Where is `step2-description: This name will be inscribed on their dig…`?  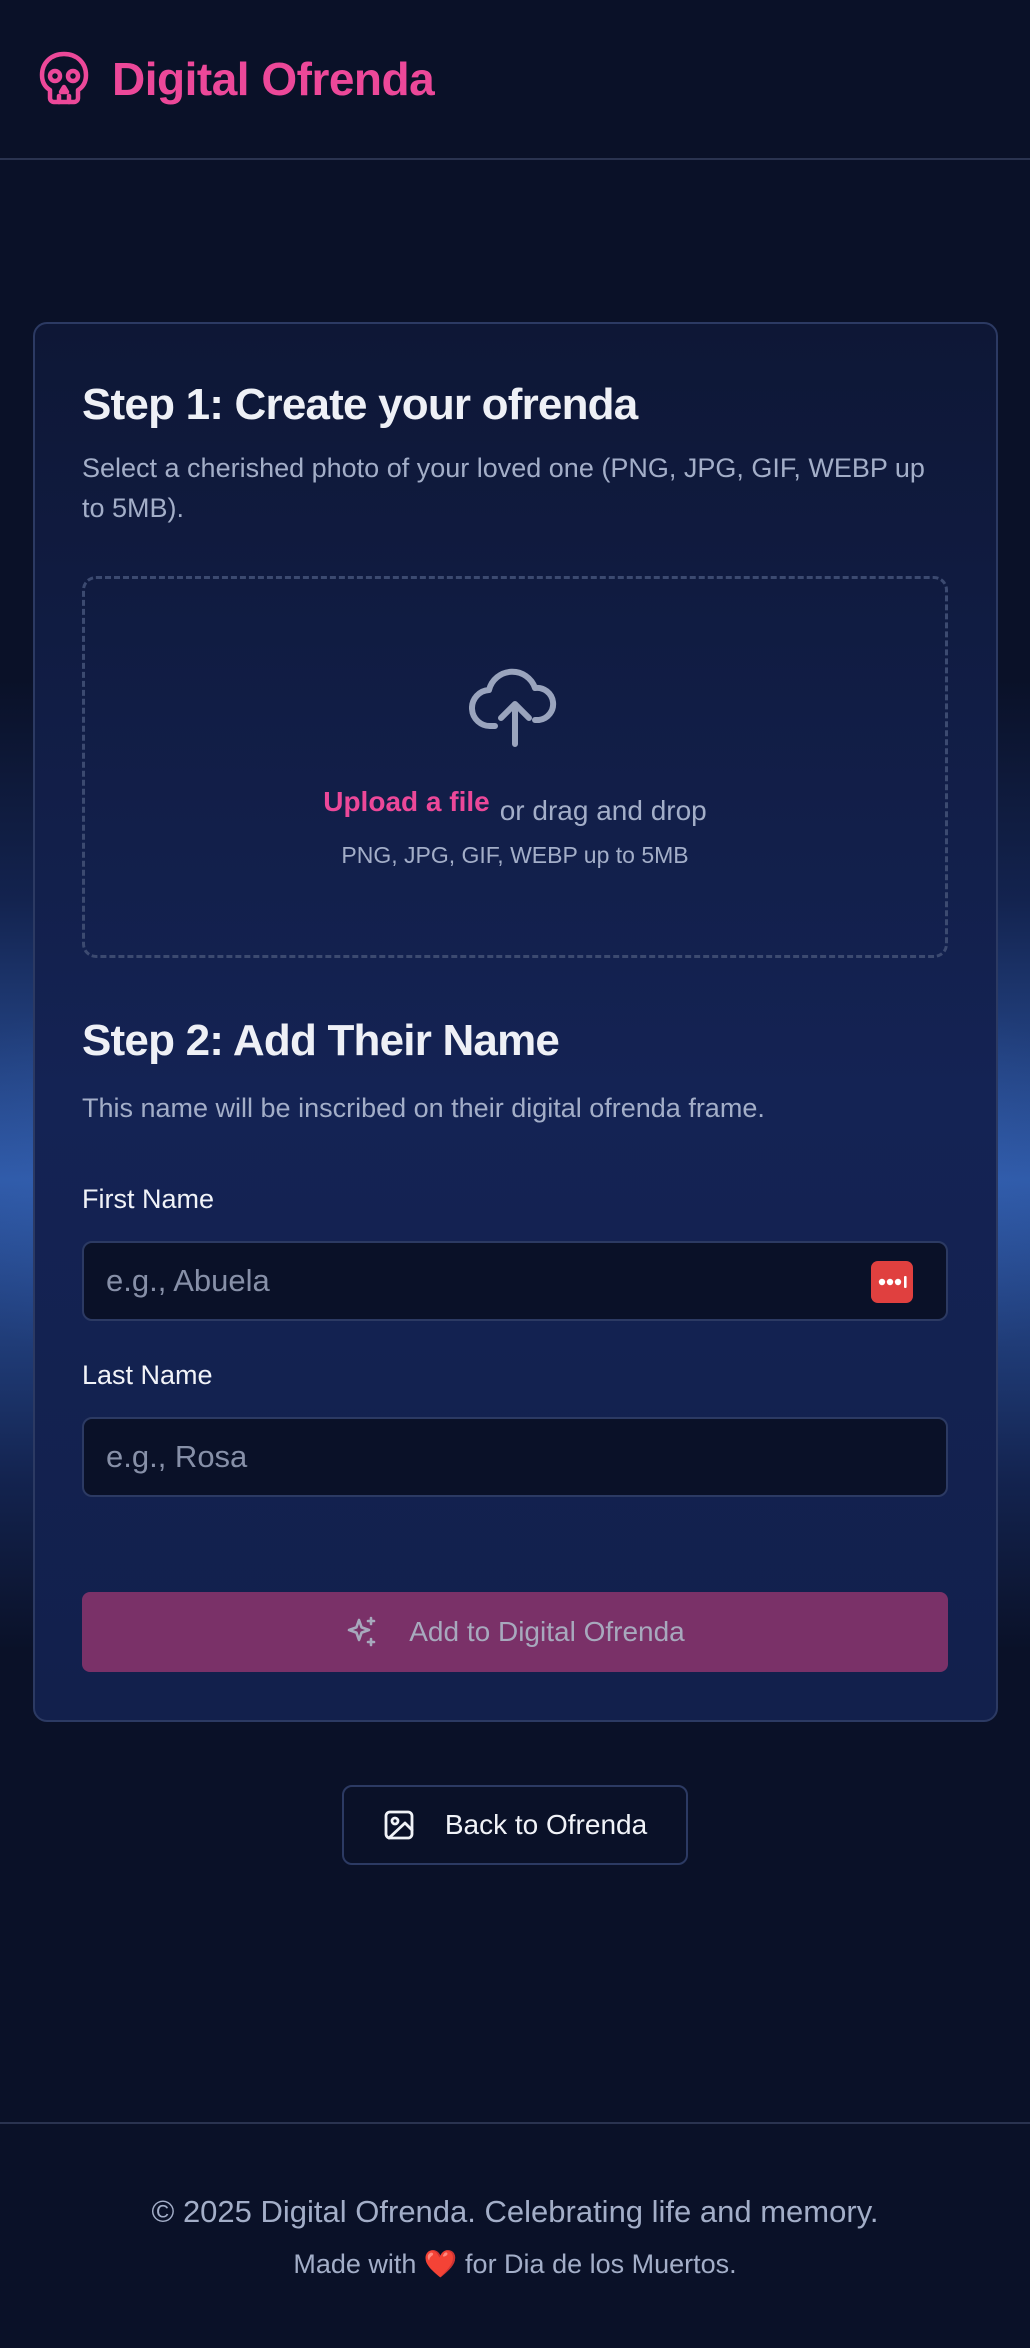
step2-description: This name will be inscribed on their dig… is located at coordinates (423, 1108).